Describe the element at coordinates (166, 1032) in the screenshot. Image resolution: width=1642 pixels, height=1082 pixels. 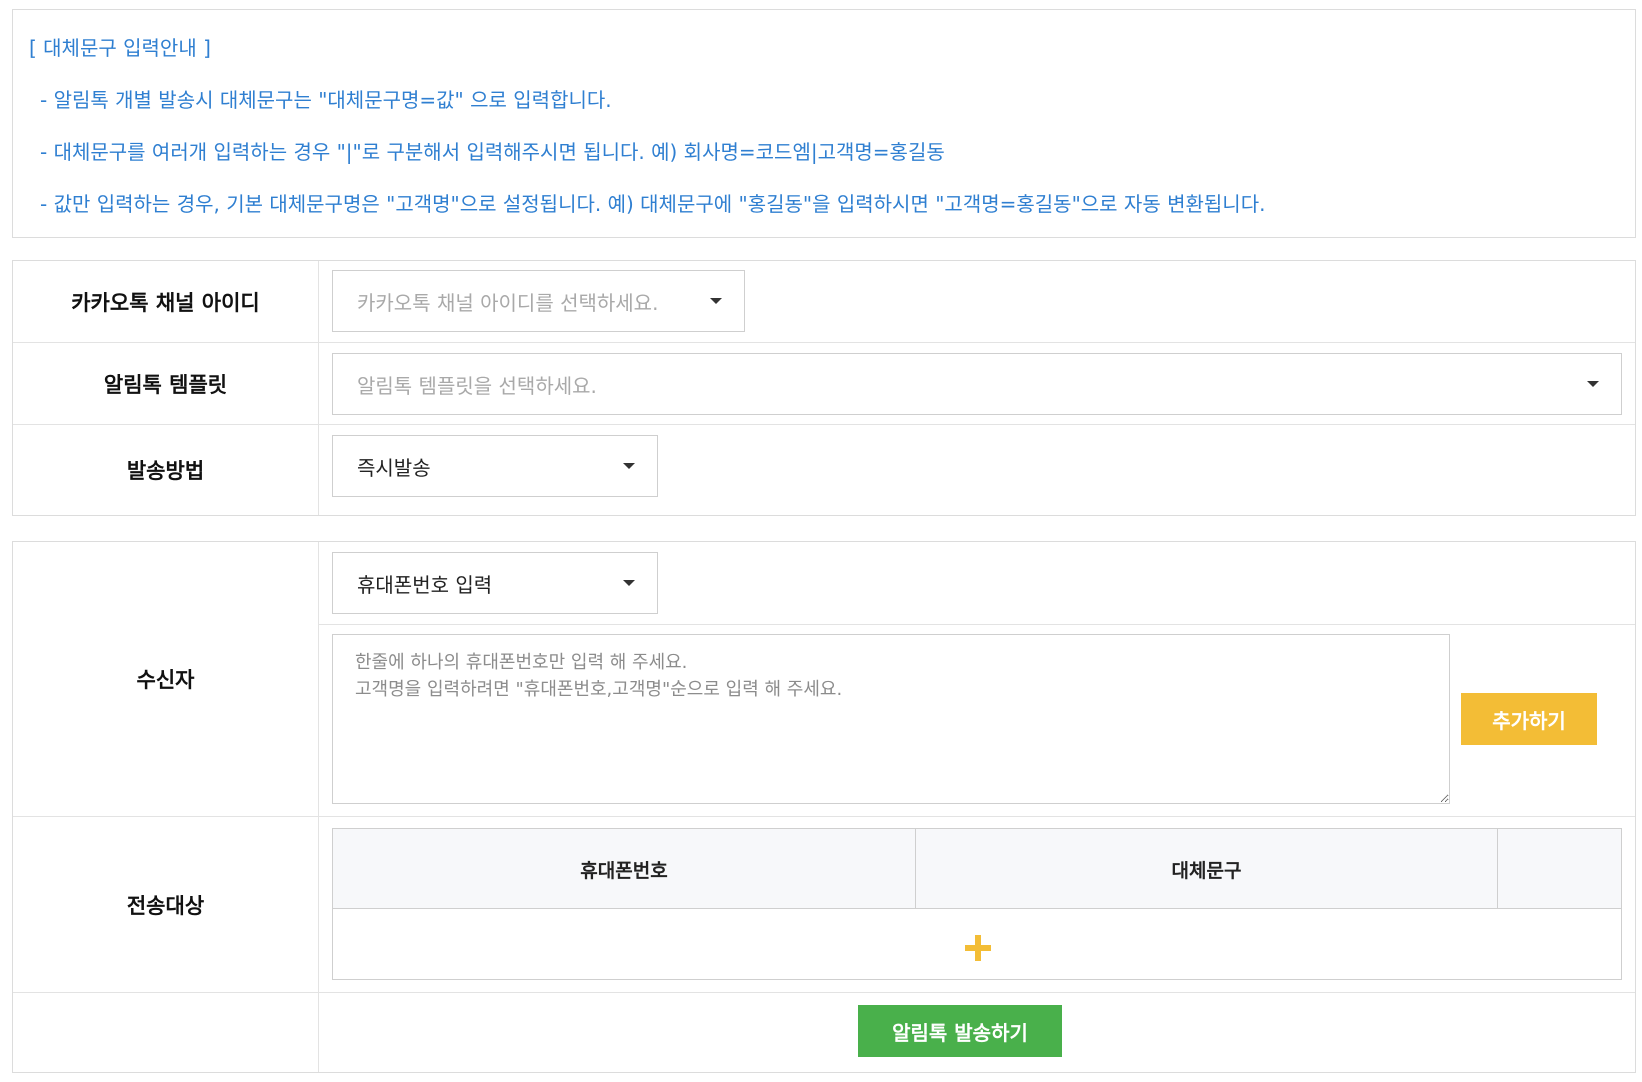
I see `submit-row-label` at that location.